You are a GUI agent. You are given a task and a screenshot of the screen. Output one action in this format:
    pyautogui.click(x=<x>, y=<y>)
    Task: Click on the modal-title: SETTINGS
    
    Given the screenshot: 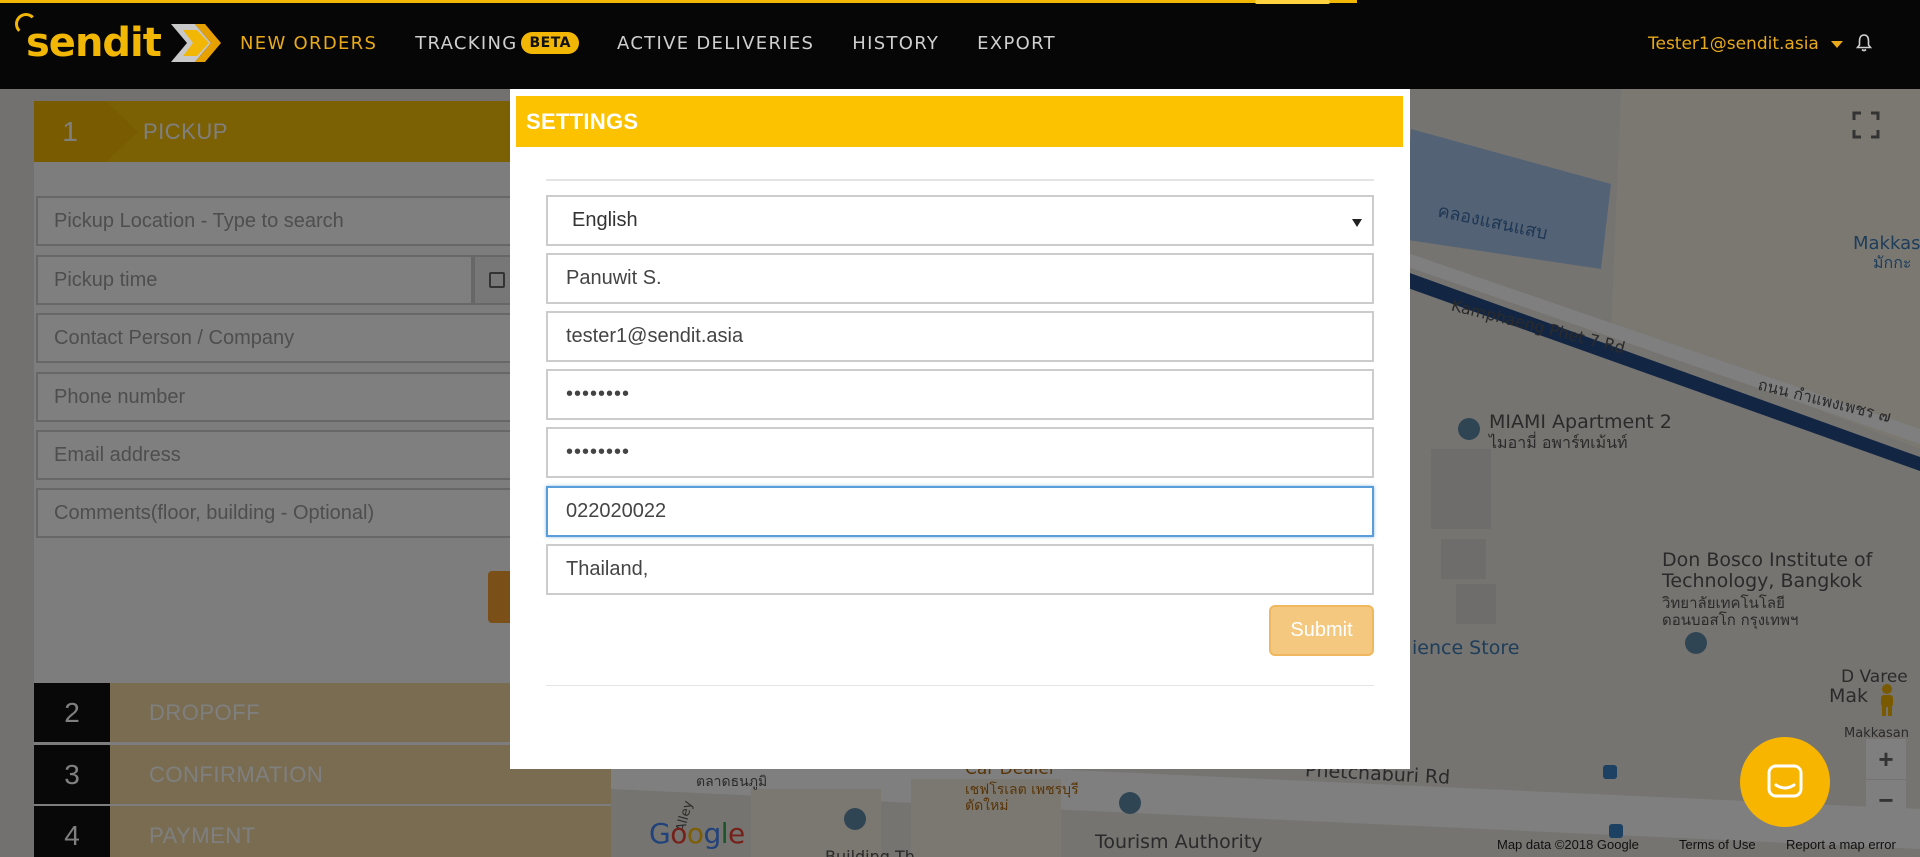 What is the action you would take?
    pyautogui.click(x=582, y=121)
    